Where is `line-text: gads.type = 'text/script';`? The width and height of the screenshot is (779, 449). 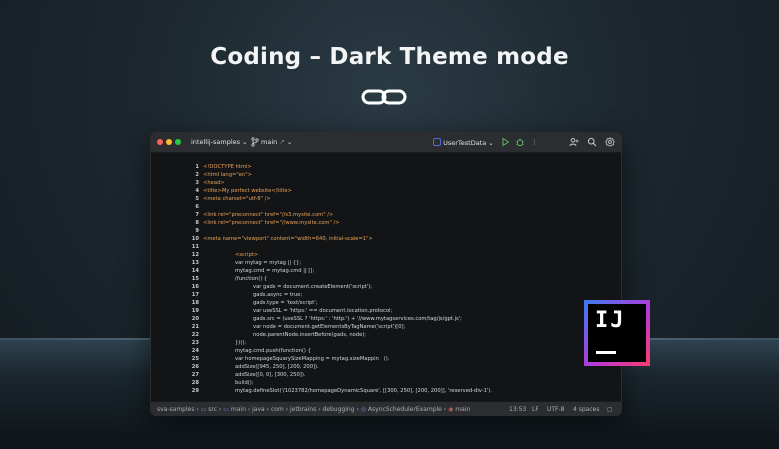
line-text: gads.type = 'text/script'; is located at coordinates (285, 303).